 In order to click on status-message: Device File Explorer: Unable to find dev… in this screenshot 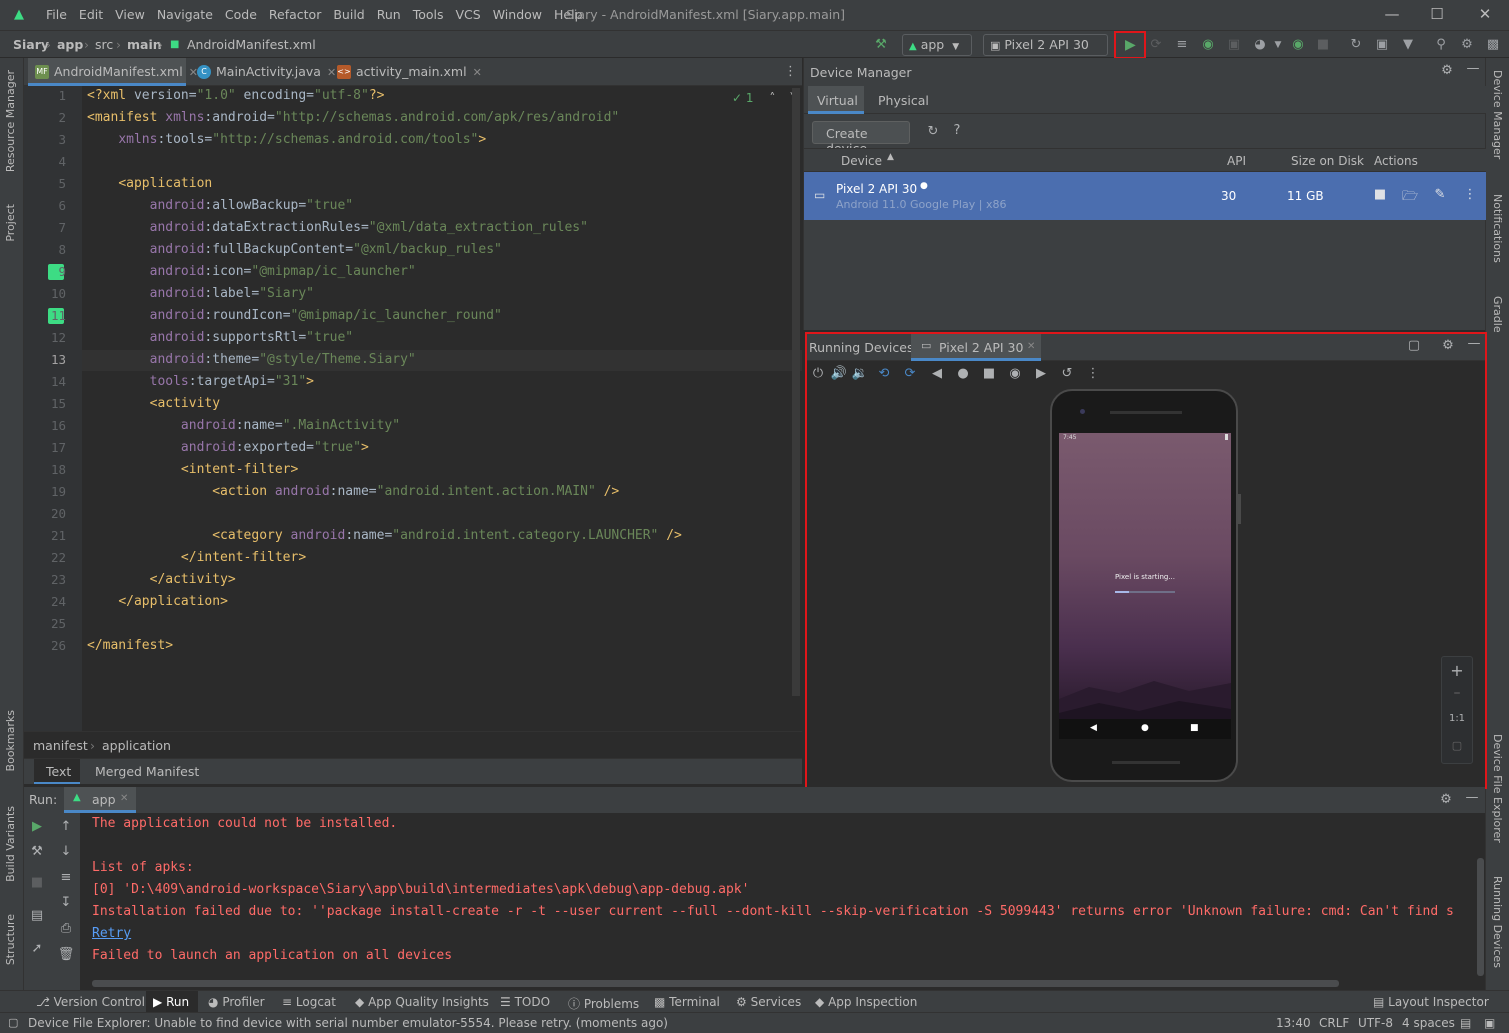, I will do `click(348, 1023)`.